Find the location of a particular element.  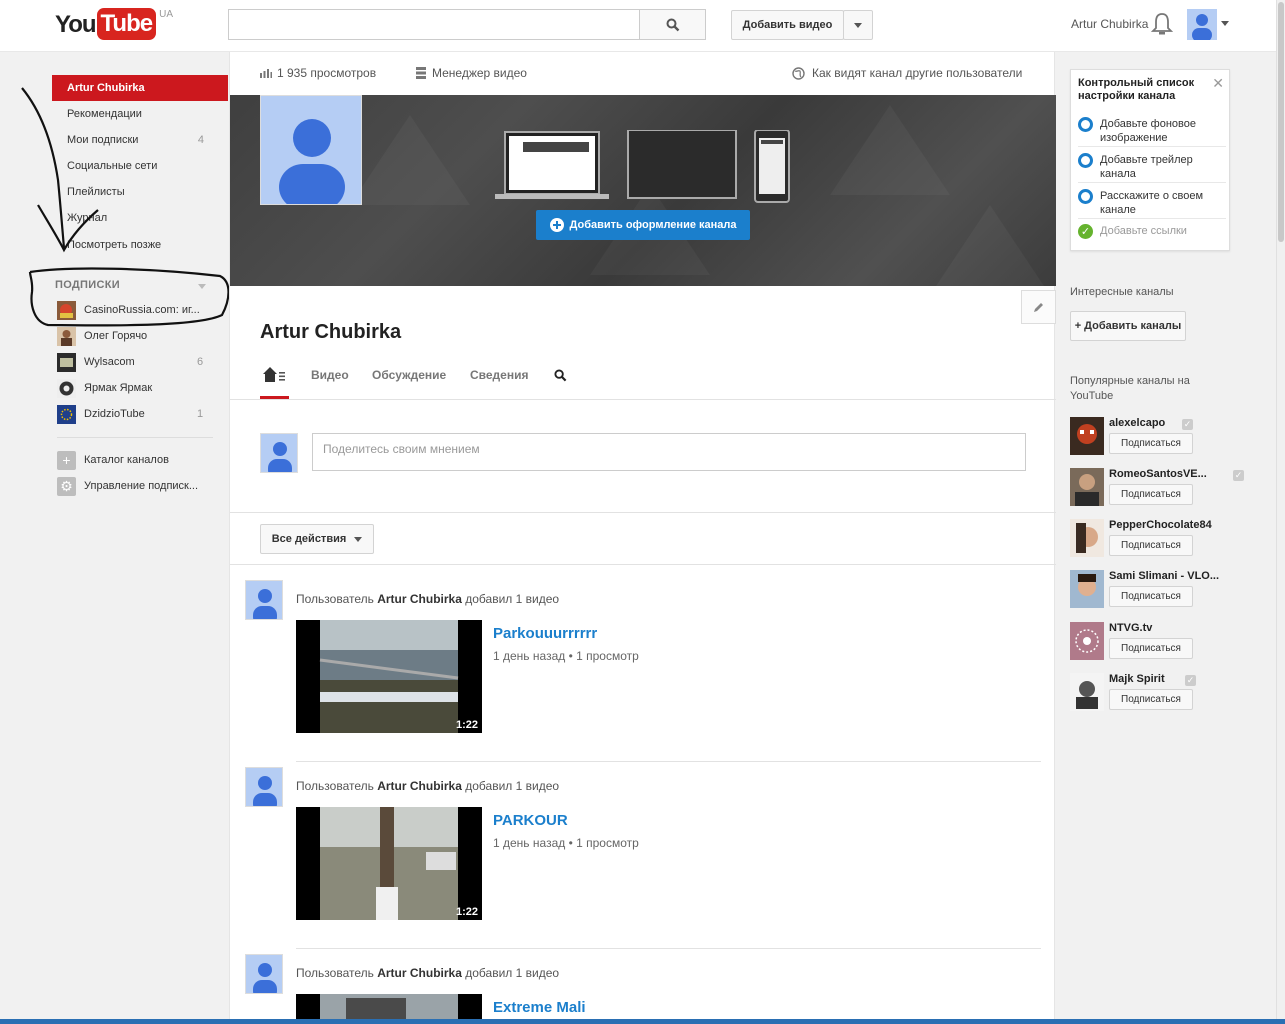

all-actions-dropdown: Все действия is located at coordinates (317, 539).